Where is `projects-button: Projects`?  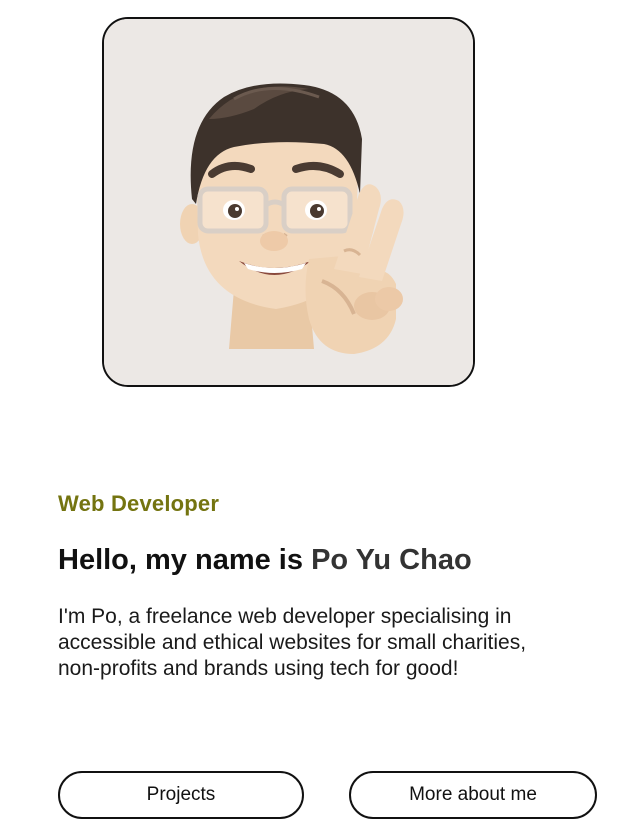 projects-button: Projects is located at coordinates (181, 795).